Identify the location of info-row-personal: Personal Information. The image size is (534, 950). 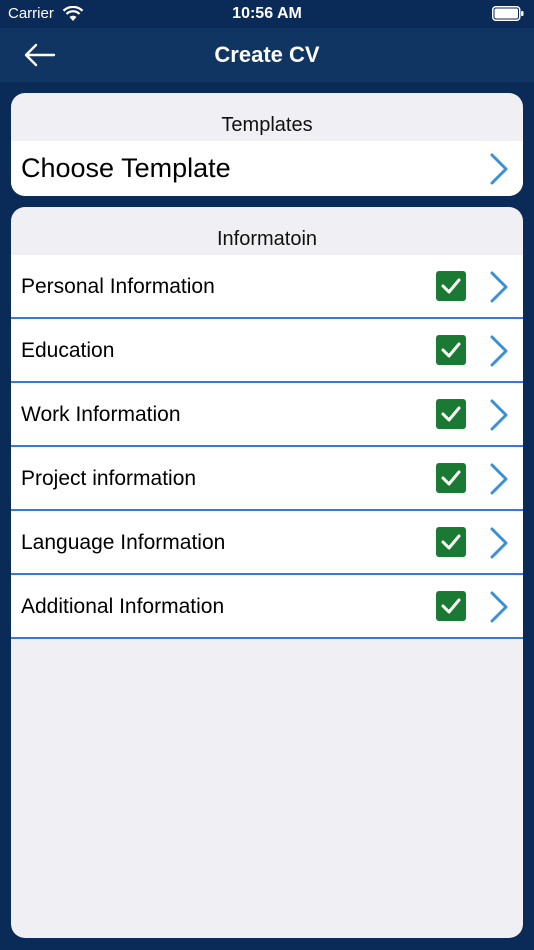
(267, 287).